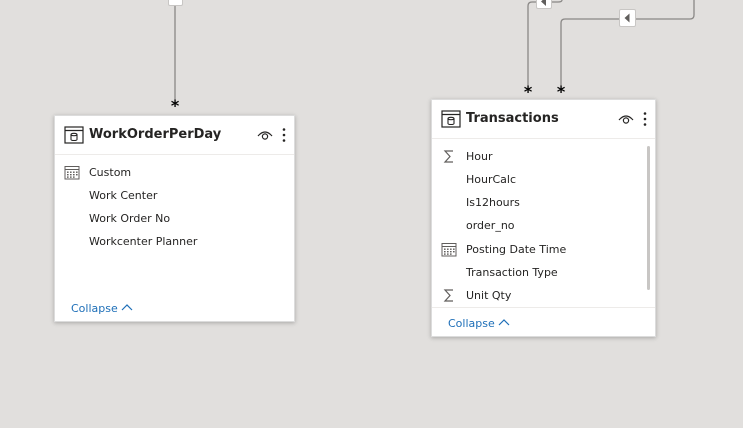 This screenshot has width=743, height=428. What do you see at coordinates (648, 218) in the screenshot?
I see `field-list-scrollbar` at bounding box center [648, 218].